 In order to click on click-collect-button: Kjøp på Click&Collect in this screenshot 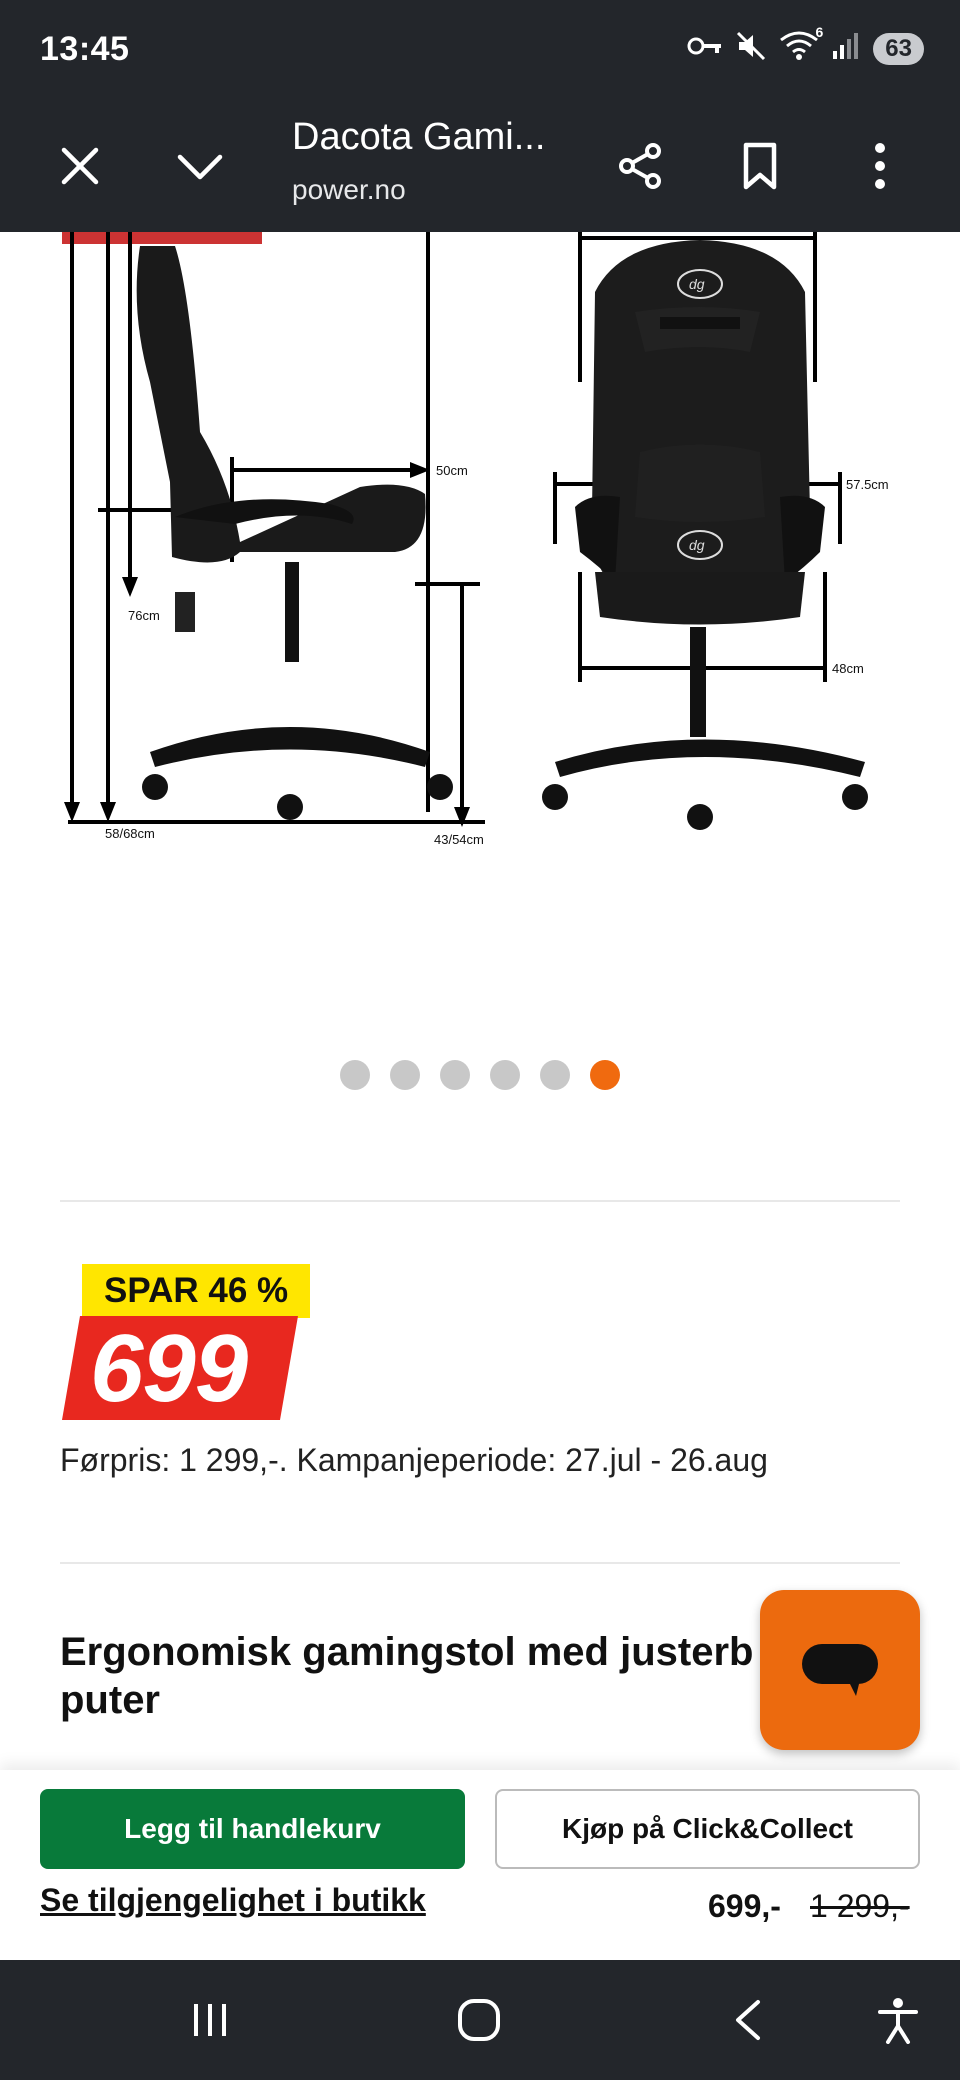, I will do `click(707, 1829)`.